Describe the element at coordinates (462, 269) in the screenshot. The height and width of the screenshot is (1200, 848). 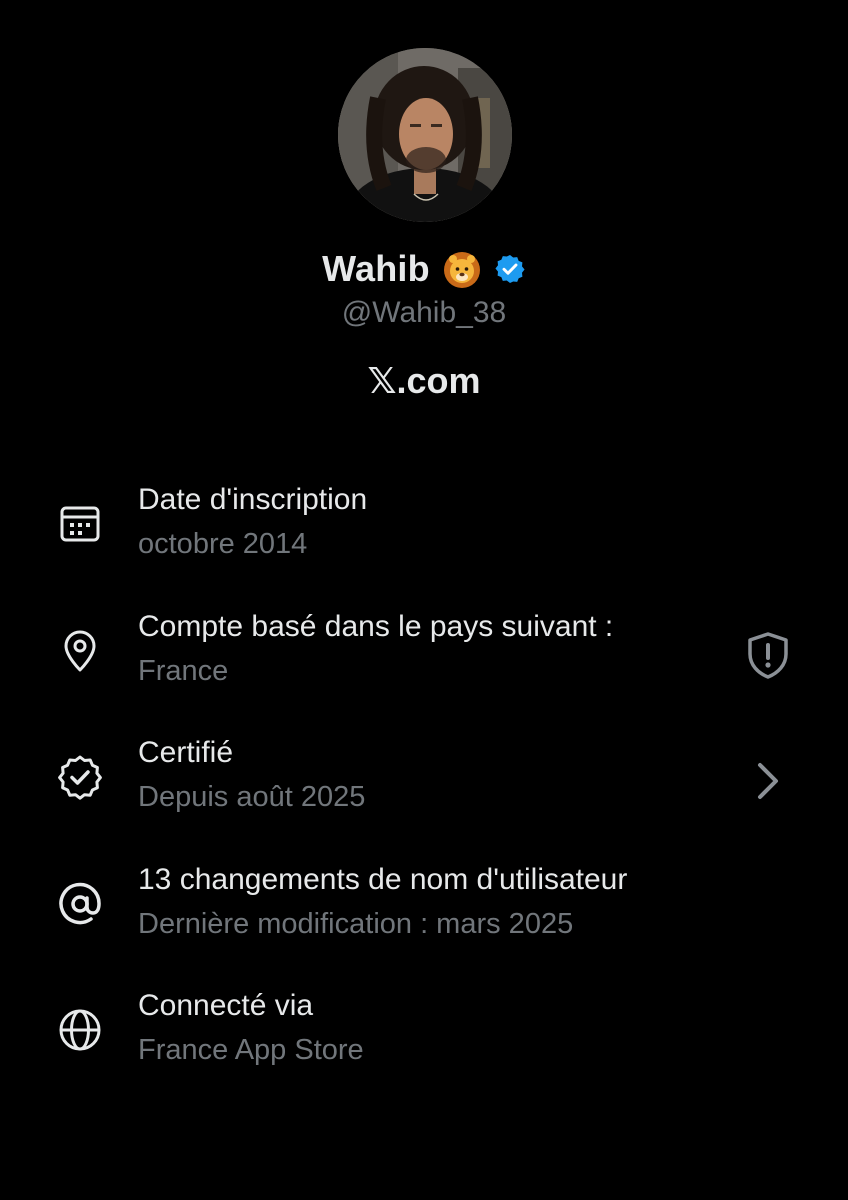
I see `lion-face-icon` at that location.